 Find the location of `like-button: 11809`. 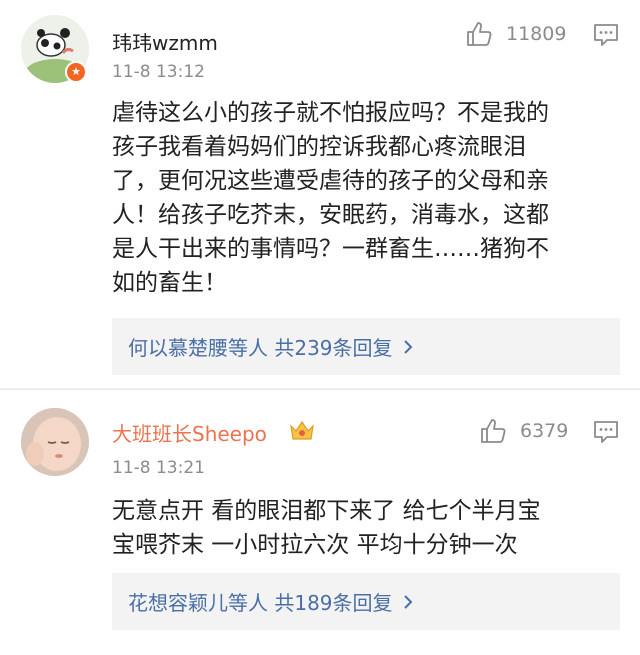

like-button: 11809 is located at coordinates (515, 34).